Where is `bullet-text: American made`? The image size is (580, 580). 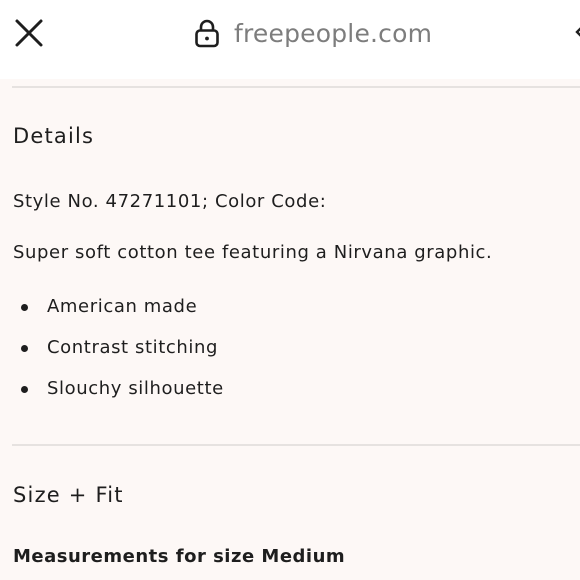
bullet-text: American made is located at coordinates (122, 306).